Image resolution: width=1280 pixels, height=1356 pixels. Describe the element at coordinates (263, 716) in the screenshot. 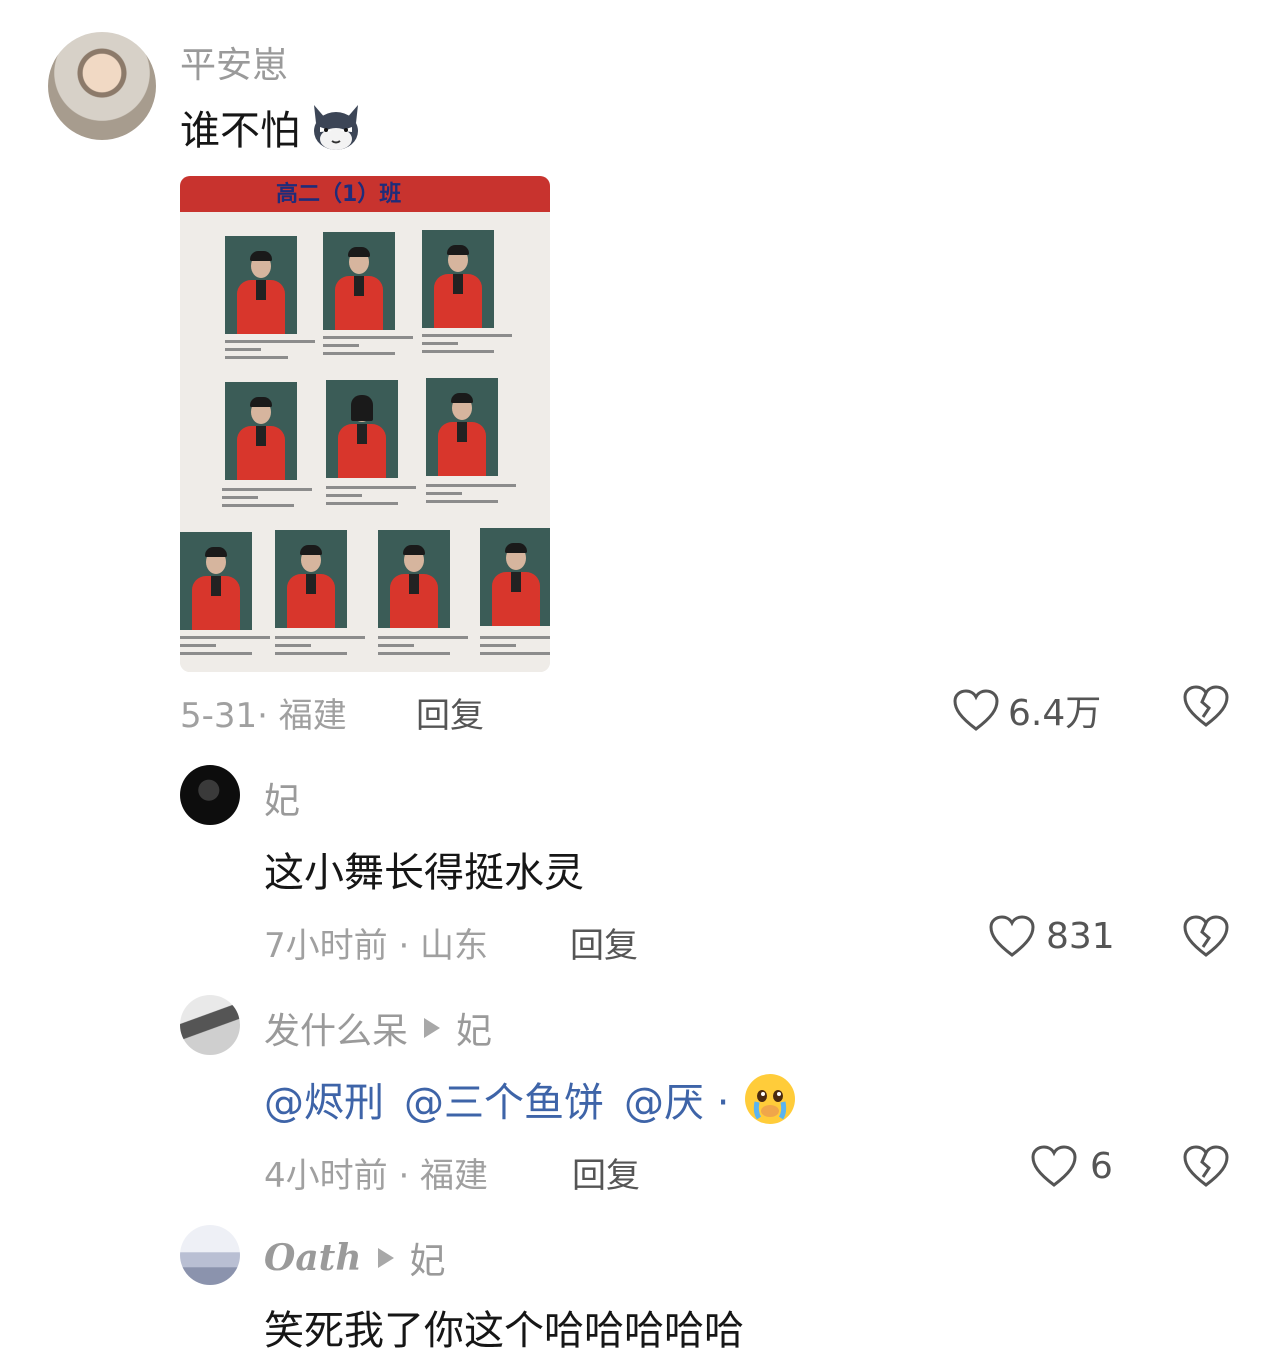

I see `comment-date-location: 5-31· 福建` at that location.